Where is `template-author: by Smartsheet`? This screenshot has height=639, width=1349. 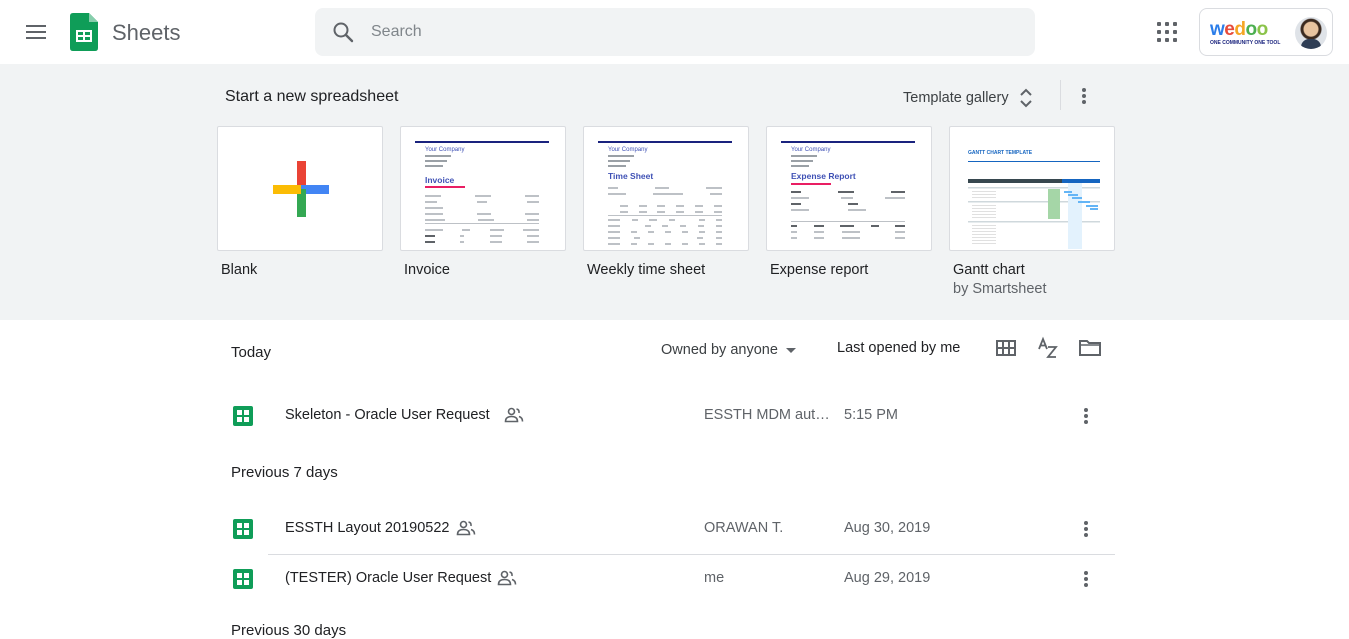 template-author: by Smartsheet is located at coordinates (1000, 289).